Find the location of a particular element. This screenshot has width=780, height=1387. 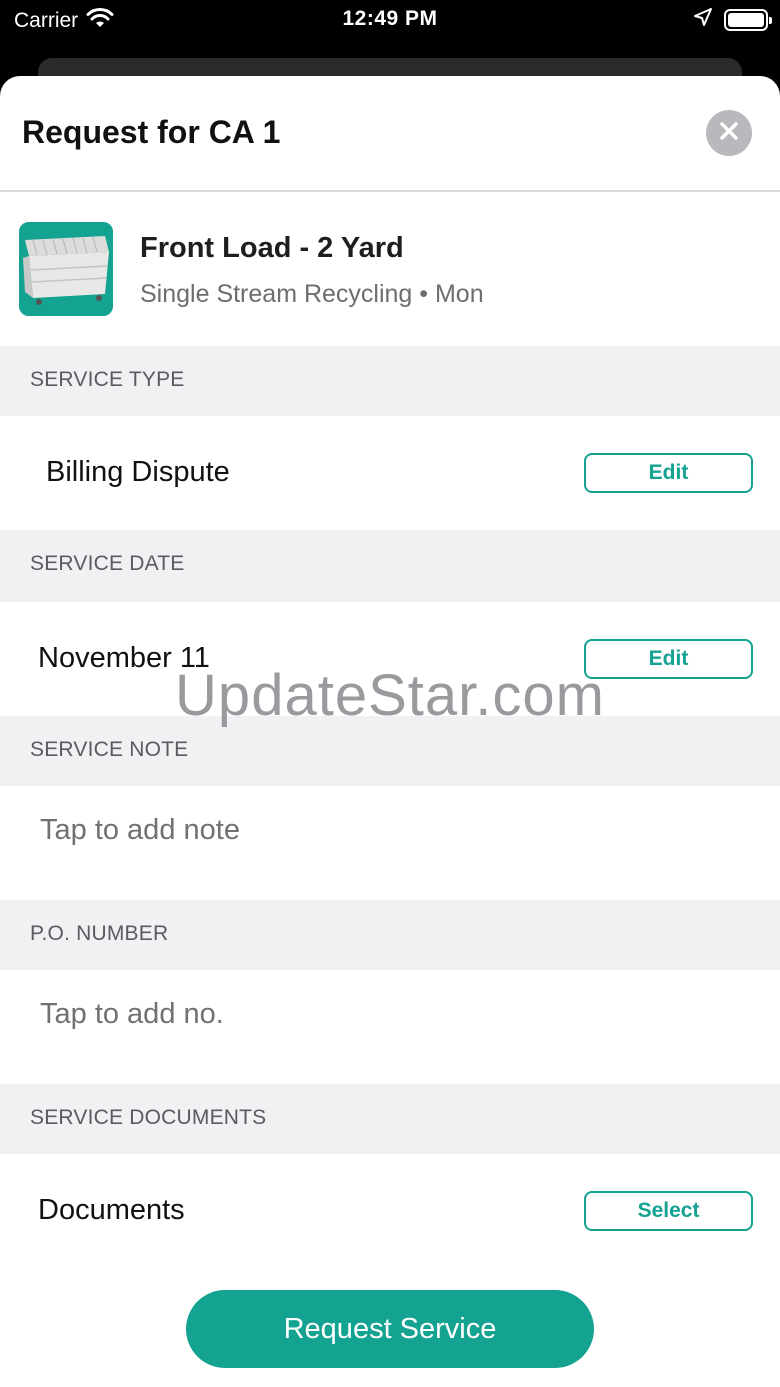

service-date-row: November 11 Edit is located at coordinates (390, 659).